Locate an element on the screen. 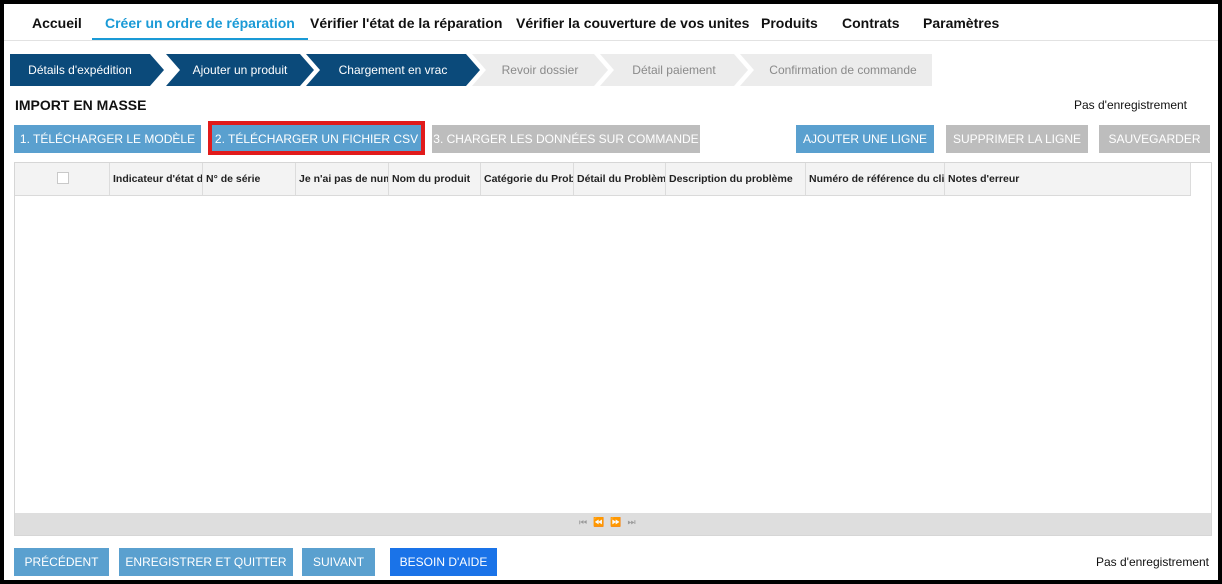 The height and width of the screenshot is (584, 1222). delete-row-button: SUPPRIMER LA LIGNE is located at coordinates (1017, 139).